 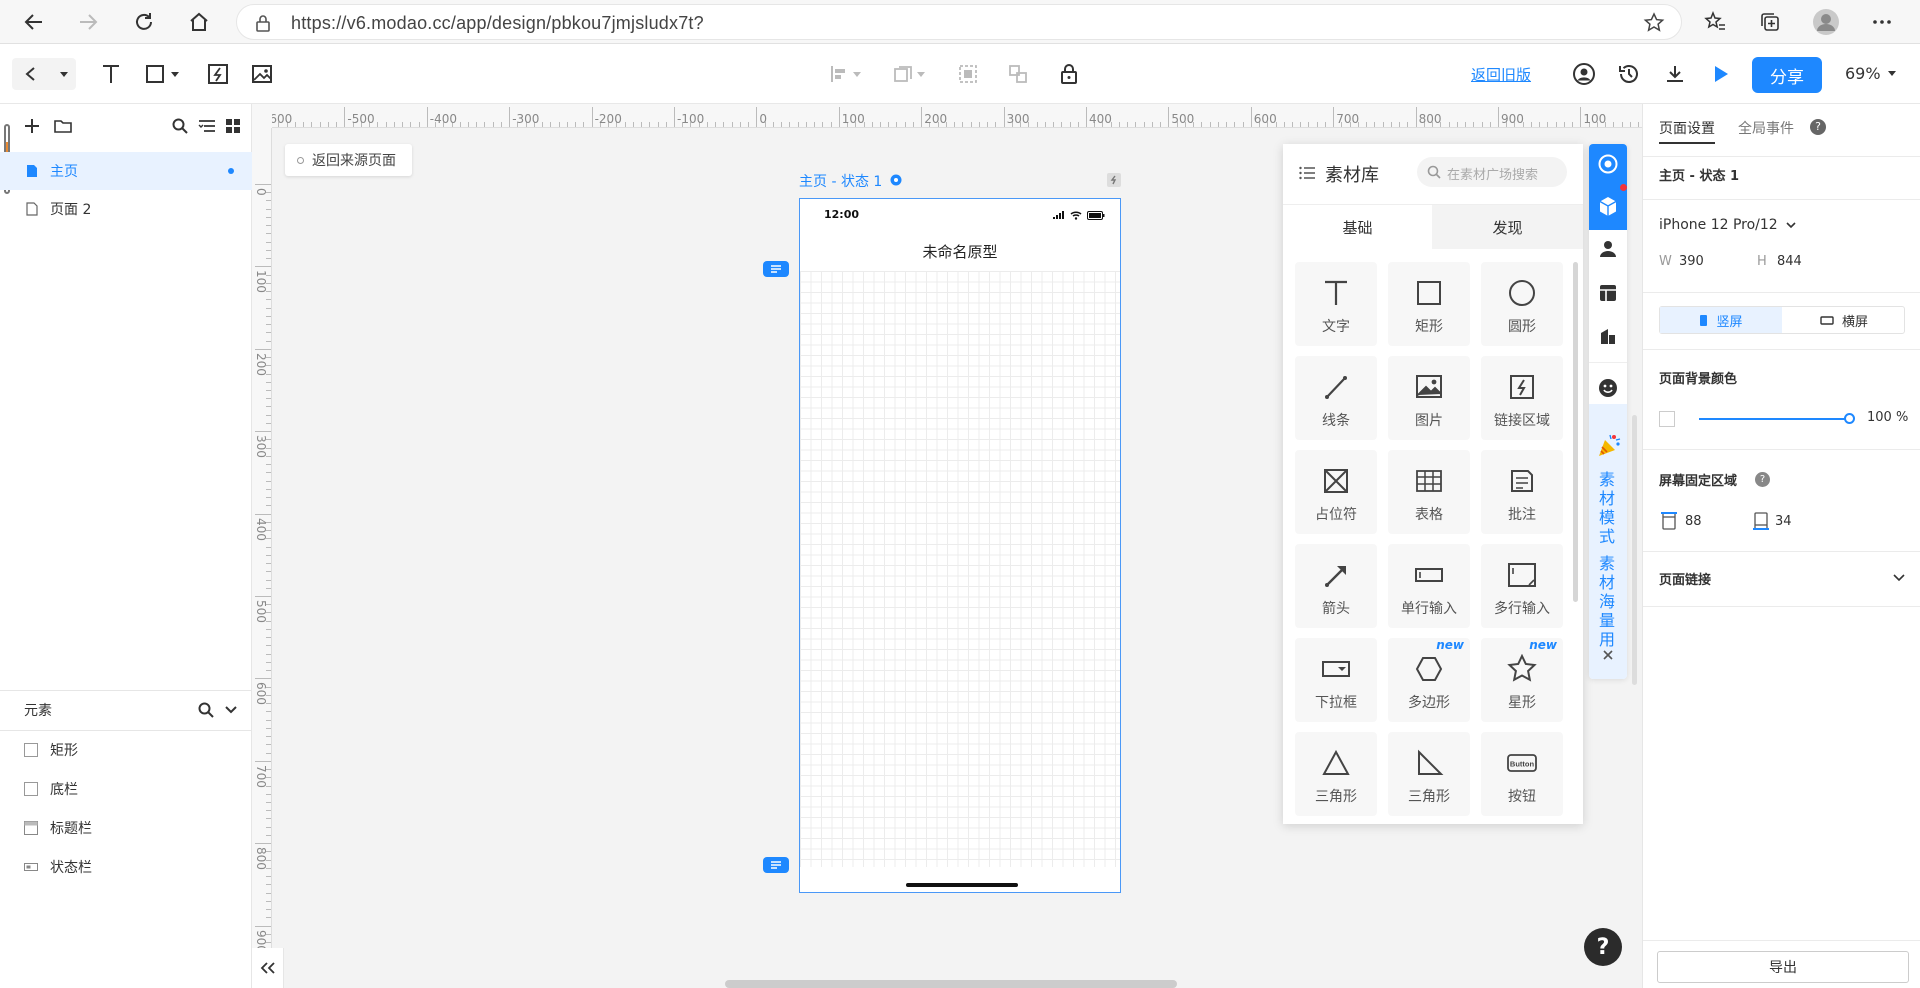 What do you see at coordinates (1114, 180) in the screenshot?
I see `frame-link-icon` at bounding box center [1114, 180].